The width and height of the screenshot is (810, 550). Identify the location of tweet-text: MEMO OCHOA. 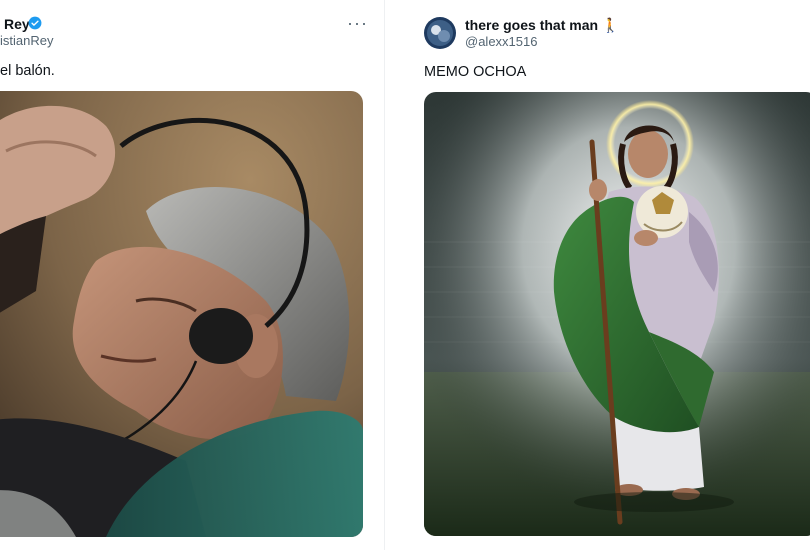
(475, 72).